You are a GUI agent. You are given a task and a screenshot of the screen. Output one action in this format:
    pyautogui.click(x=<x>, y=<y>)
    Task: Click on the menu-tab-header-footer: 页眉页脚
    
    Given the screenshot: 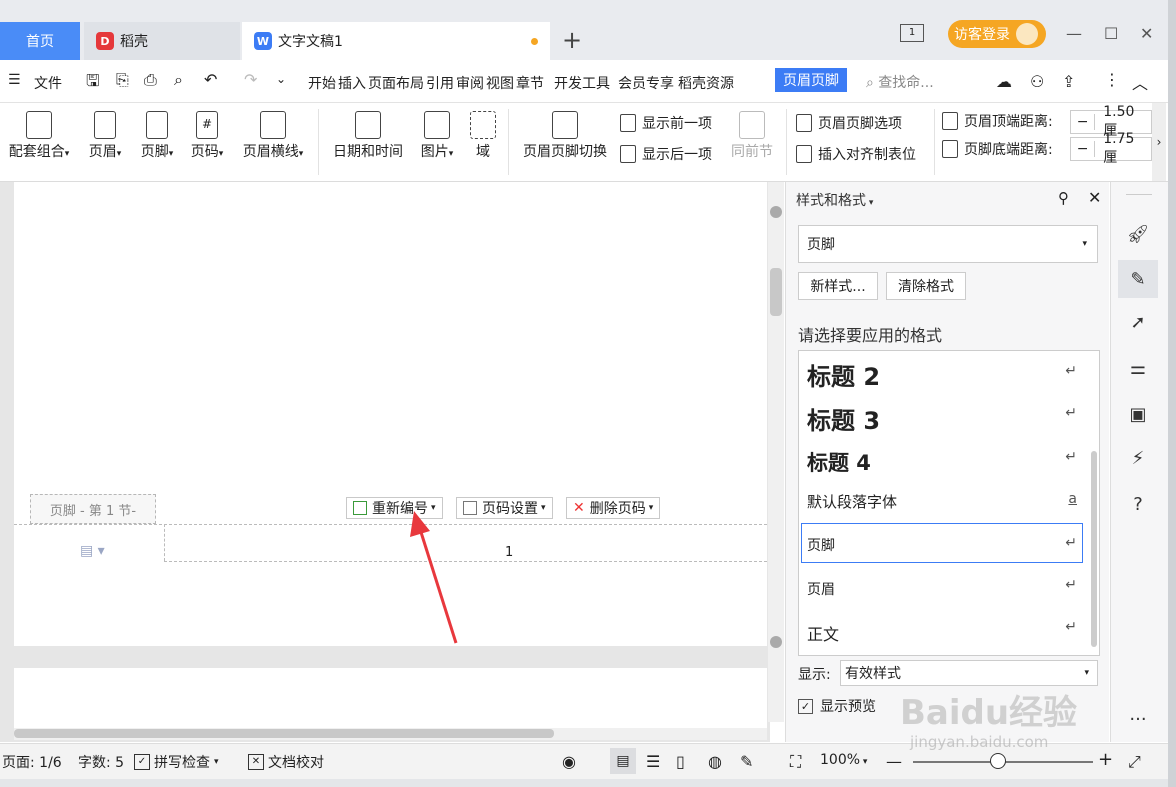 What is the action you would take?
    pyautogui.click(x=811, y=80)
    